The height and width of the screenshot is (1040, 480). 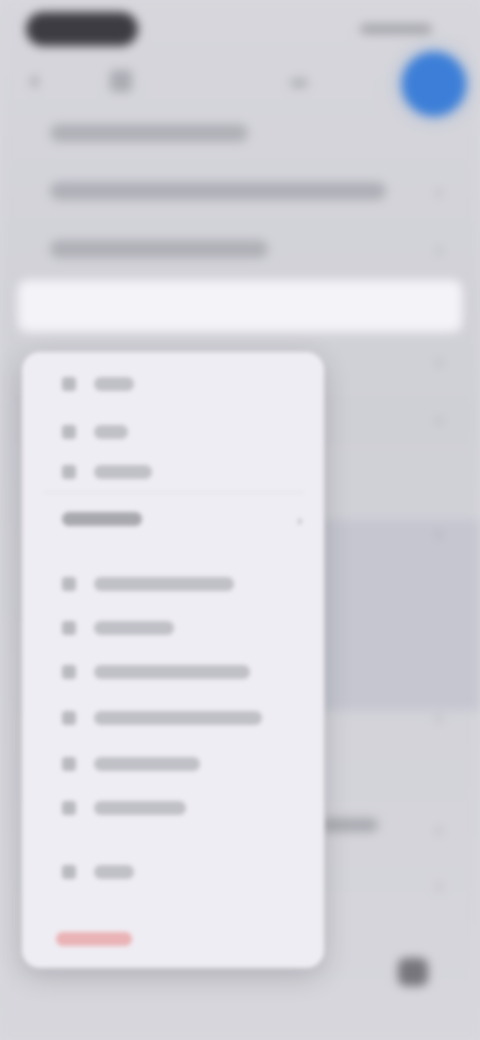 I want to click on avatar, so click(x=434, y=84).